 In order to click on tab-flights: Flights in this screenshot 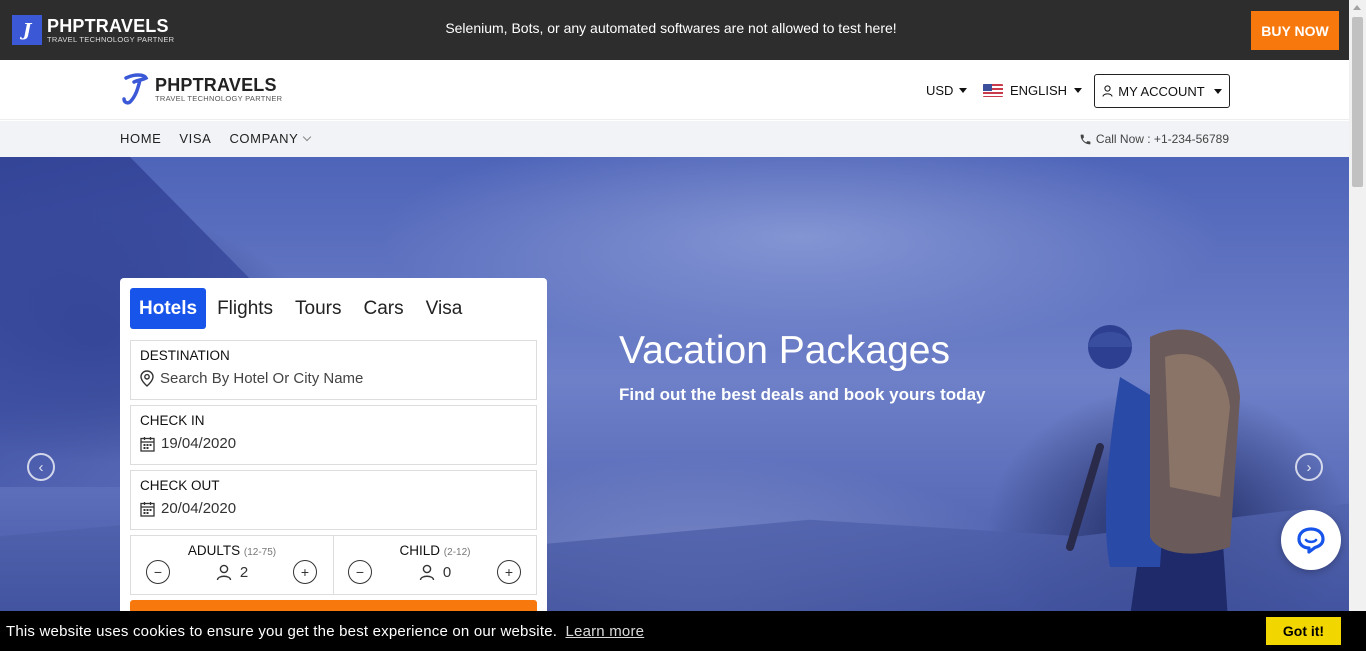, I will do `click(245, 308)`.